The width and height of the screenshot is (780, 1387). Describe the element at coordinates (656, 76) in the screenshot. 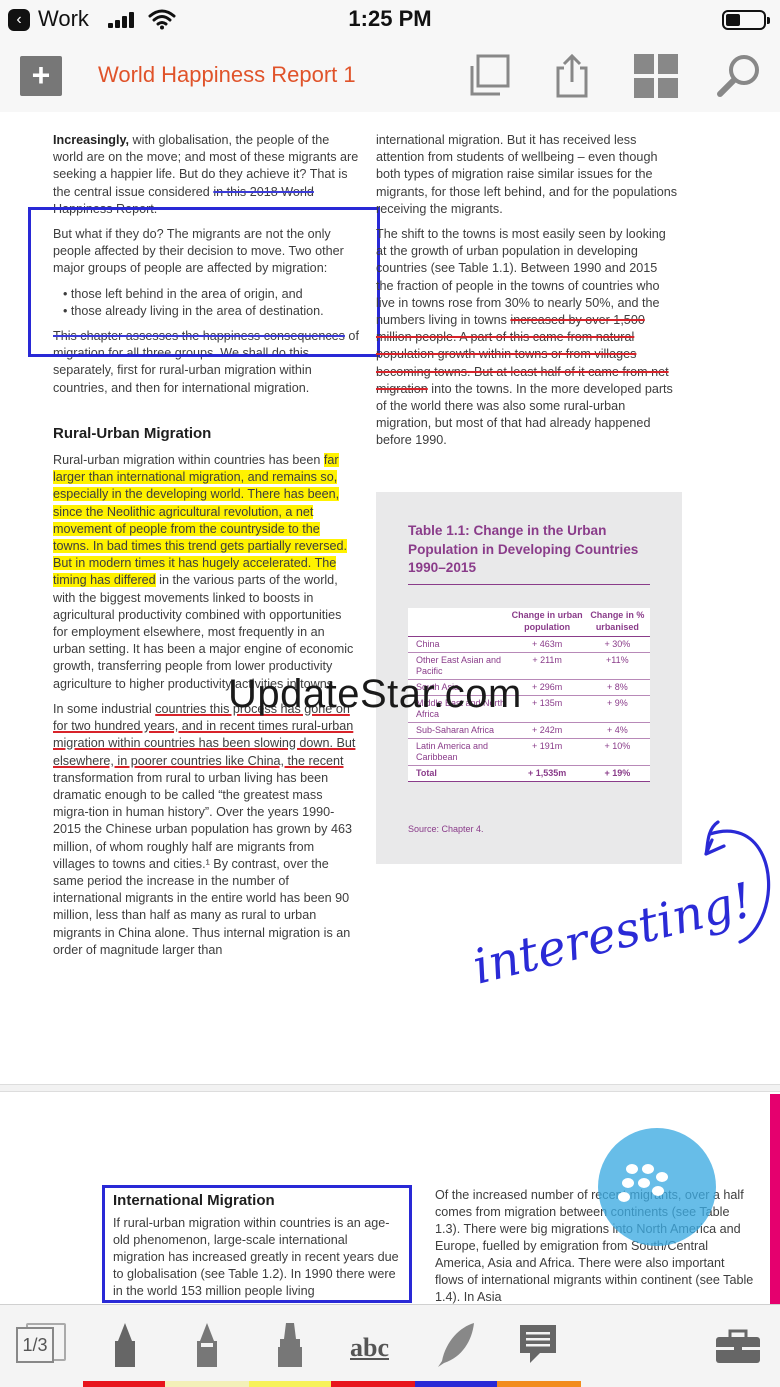

I see `grid-view-icon` at that location.